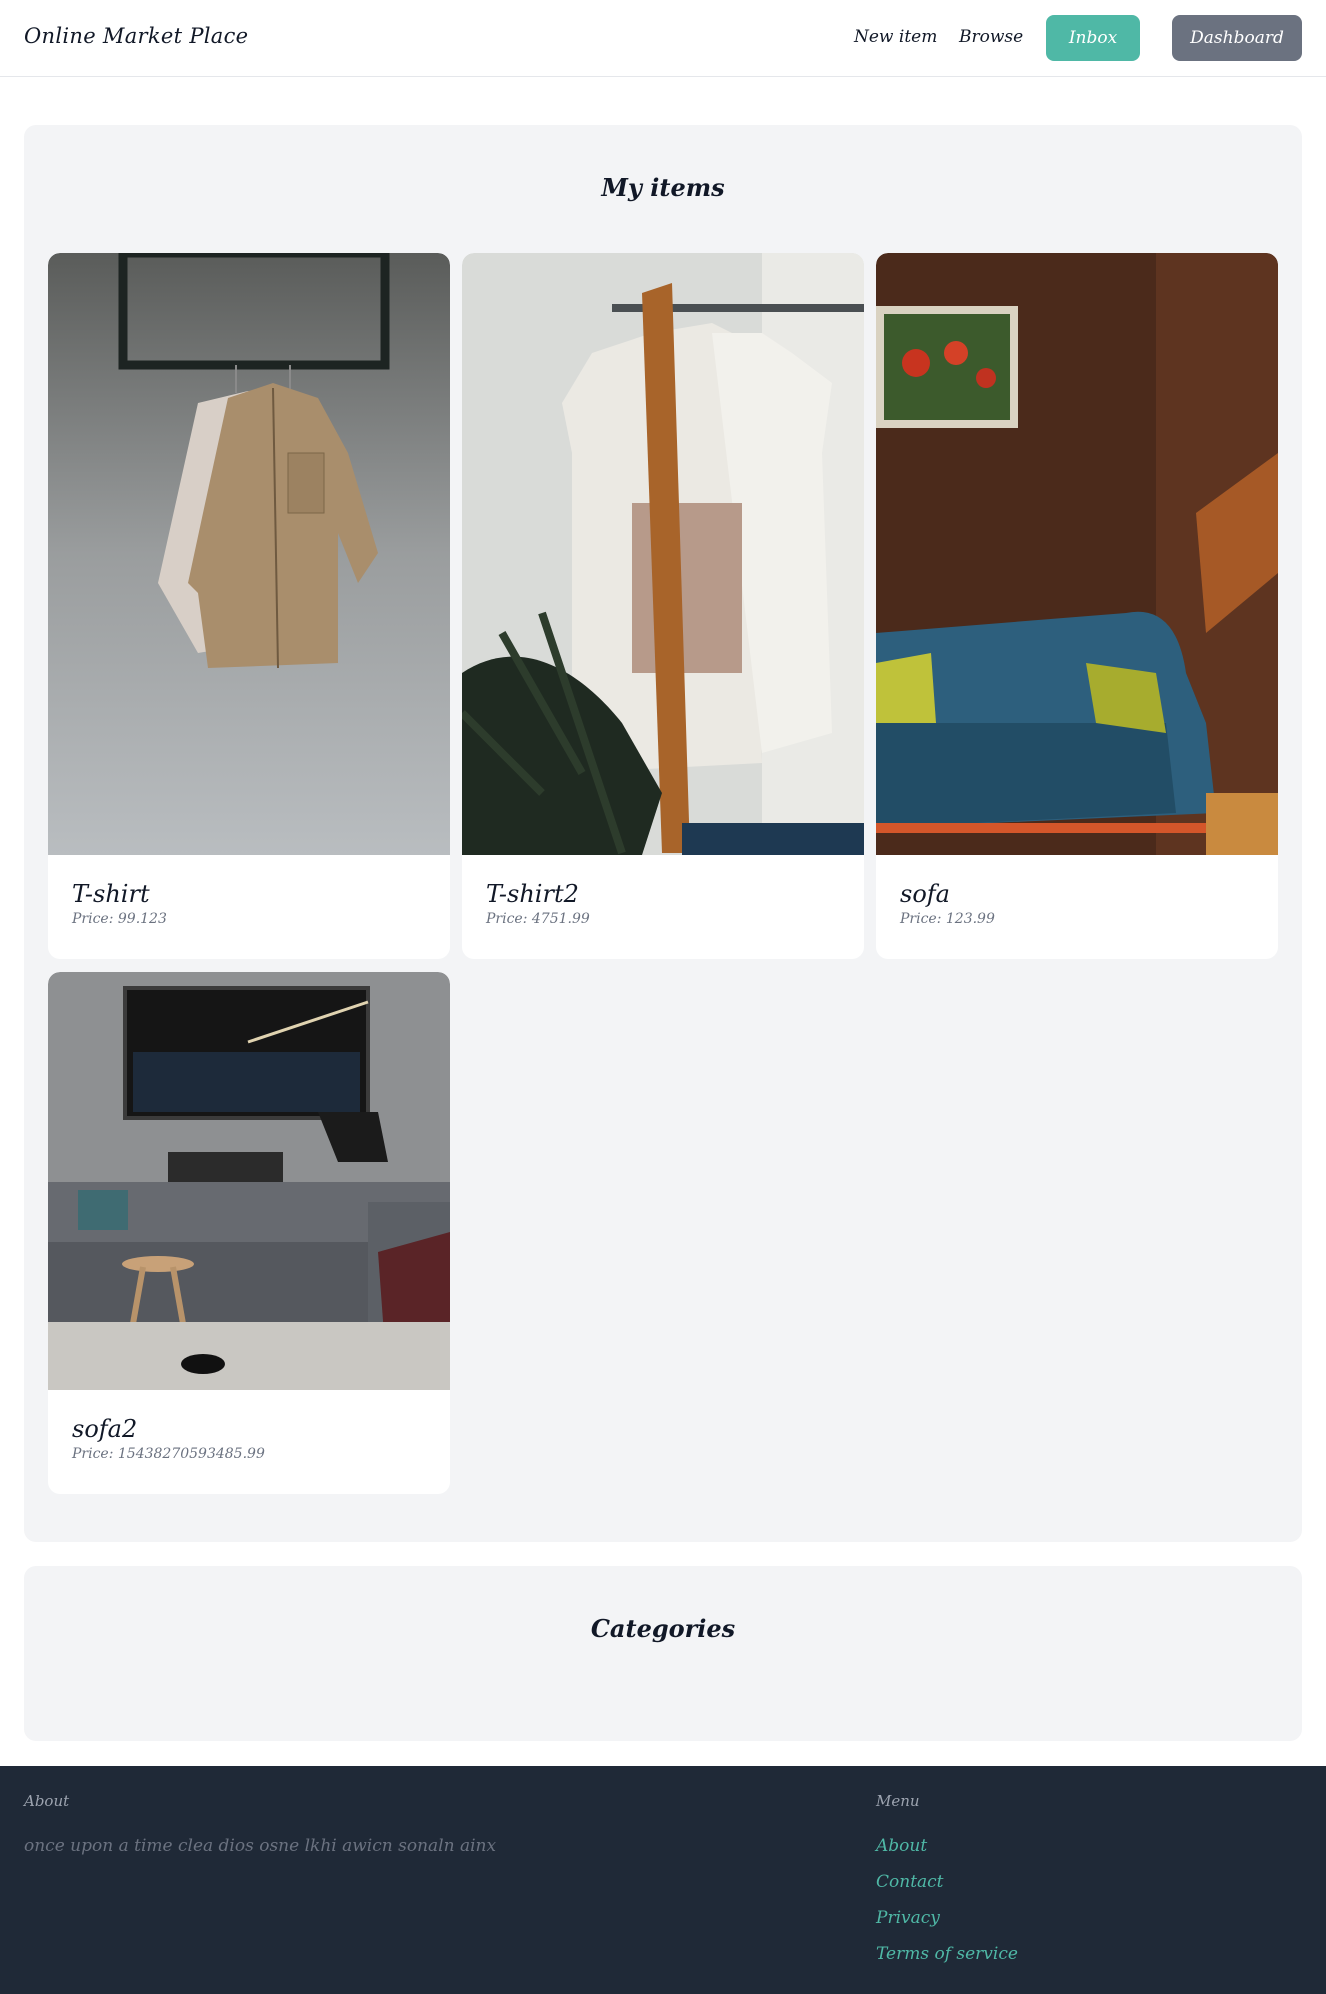 This screenshot has width=1326, height=1994. What do you see at coordinates (47, 1801) in the screenshot?
I see `footer-about-heading: About` at bounding box center [47, 1801].